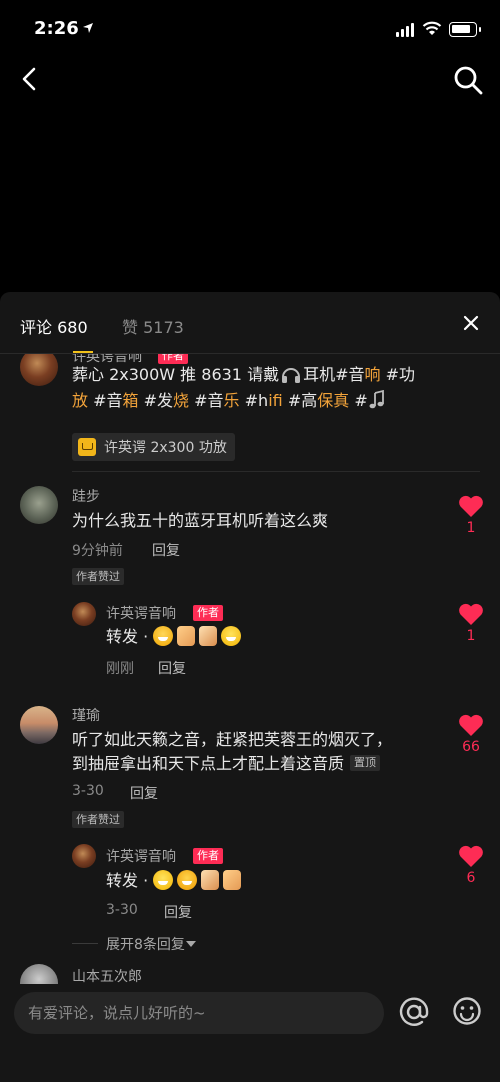  What do you see at coordinates (199, 1013) in the screenshot?
I see `comment-input: 有爱评论，说点儿好听的~` at bounding box center [199, 1013].